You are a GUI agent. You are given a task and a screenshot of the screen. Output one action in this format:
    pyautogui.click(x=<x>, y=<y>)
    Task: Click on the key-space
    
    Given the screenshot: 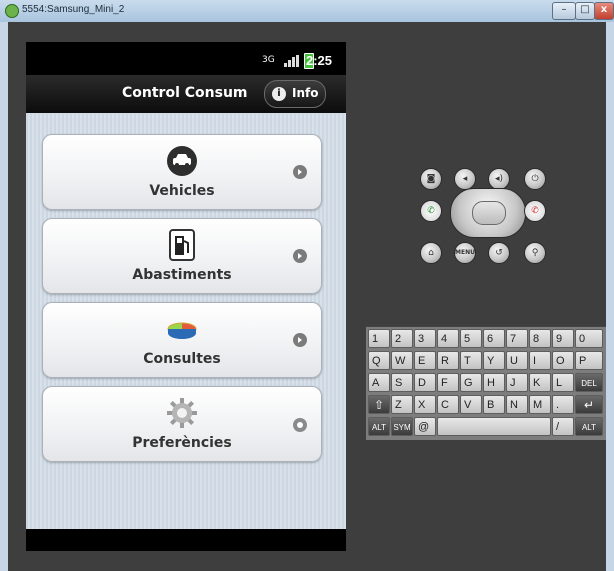 What is the action you would take?
    pyautogui.click(x=494, y=426)
    